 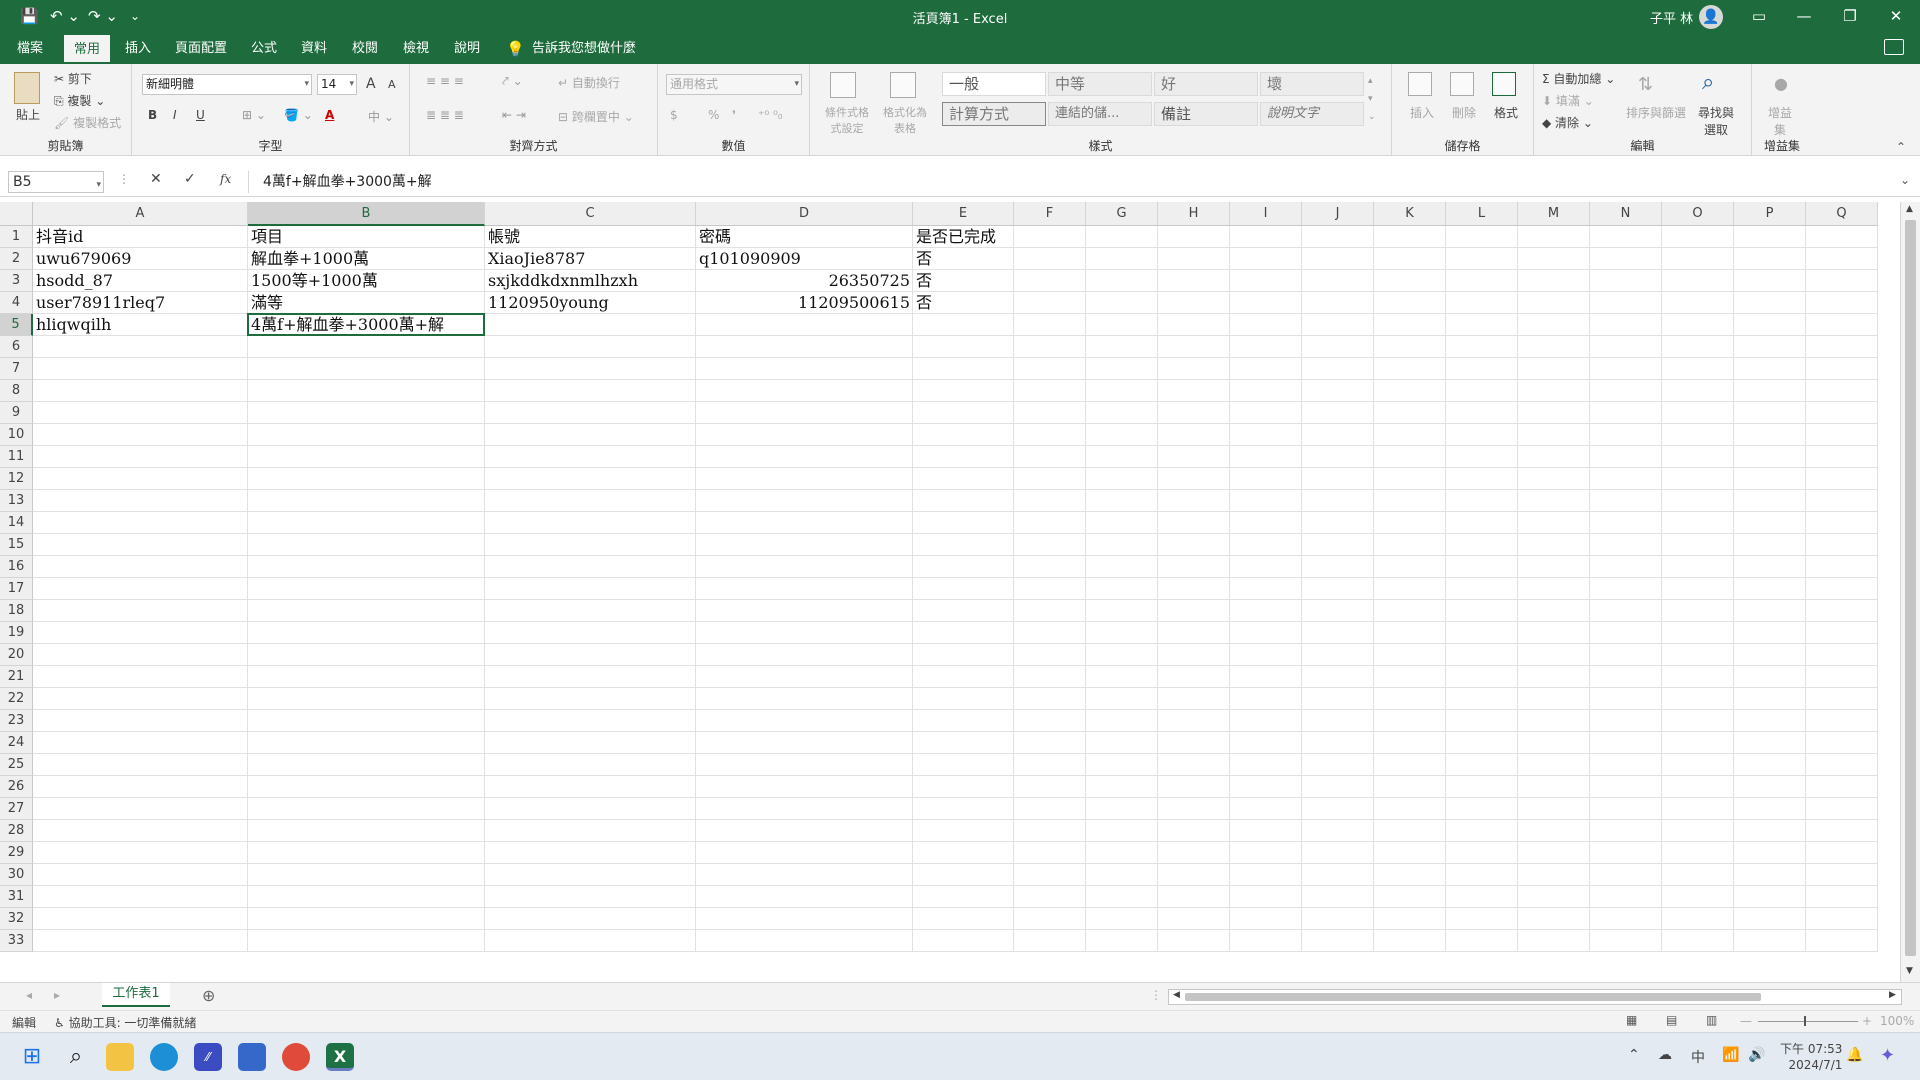 I want to click on zoom-out-button: —, so click(x=1746, y=1021).